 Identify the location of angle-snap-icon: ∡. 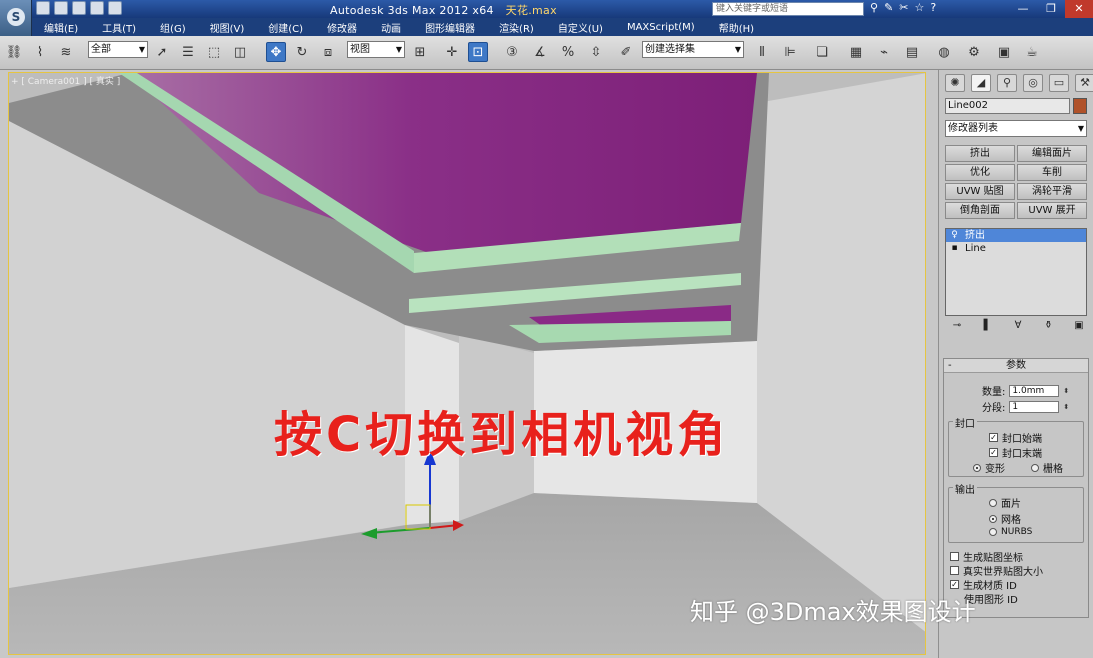
(540, 52).